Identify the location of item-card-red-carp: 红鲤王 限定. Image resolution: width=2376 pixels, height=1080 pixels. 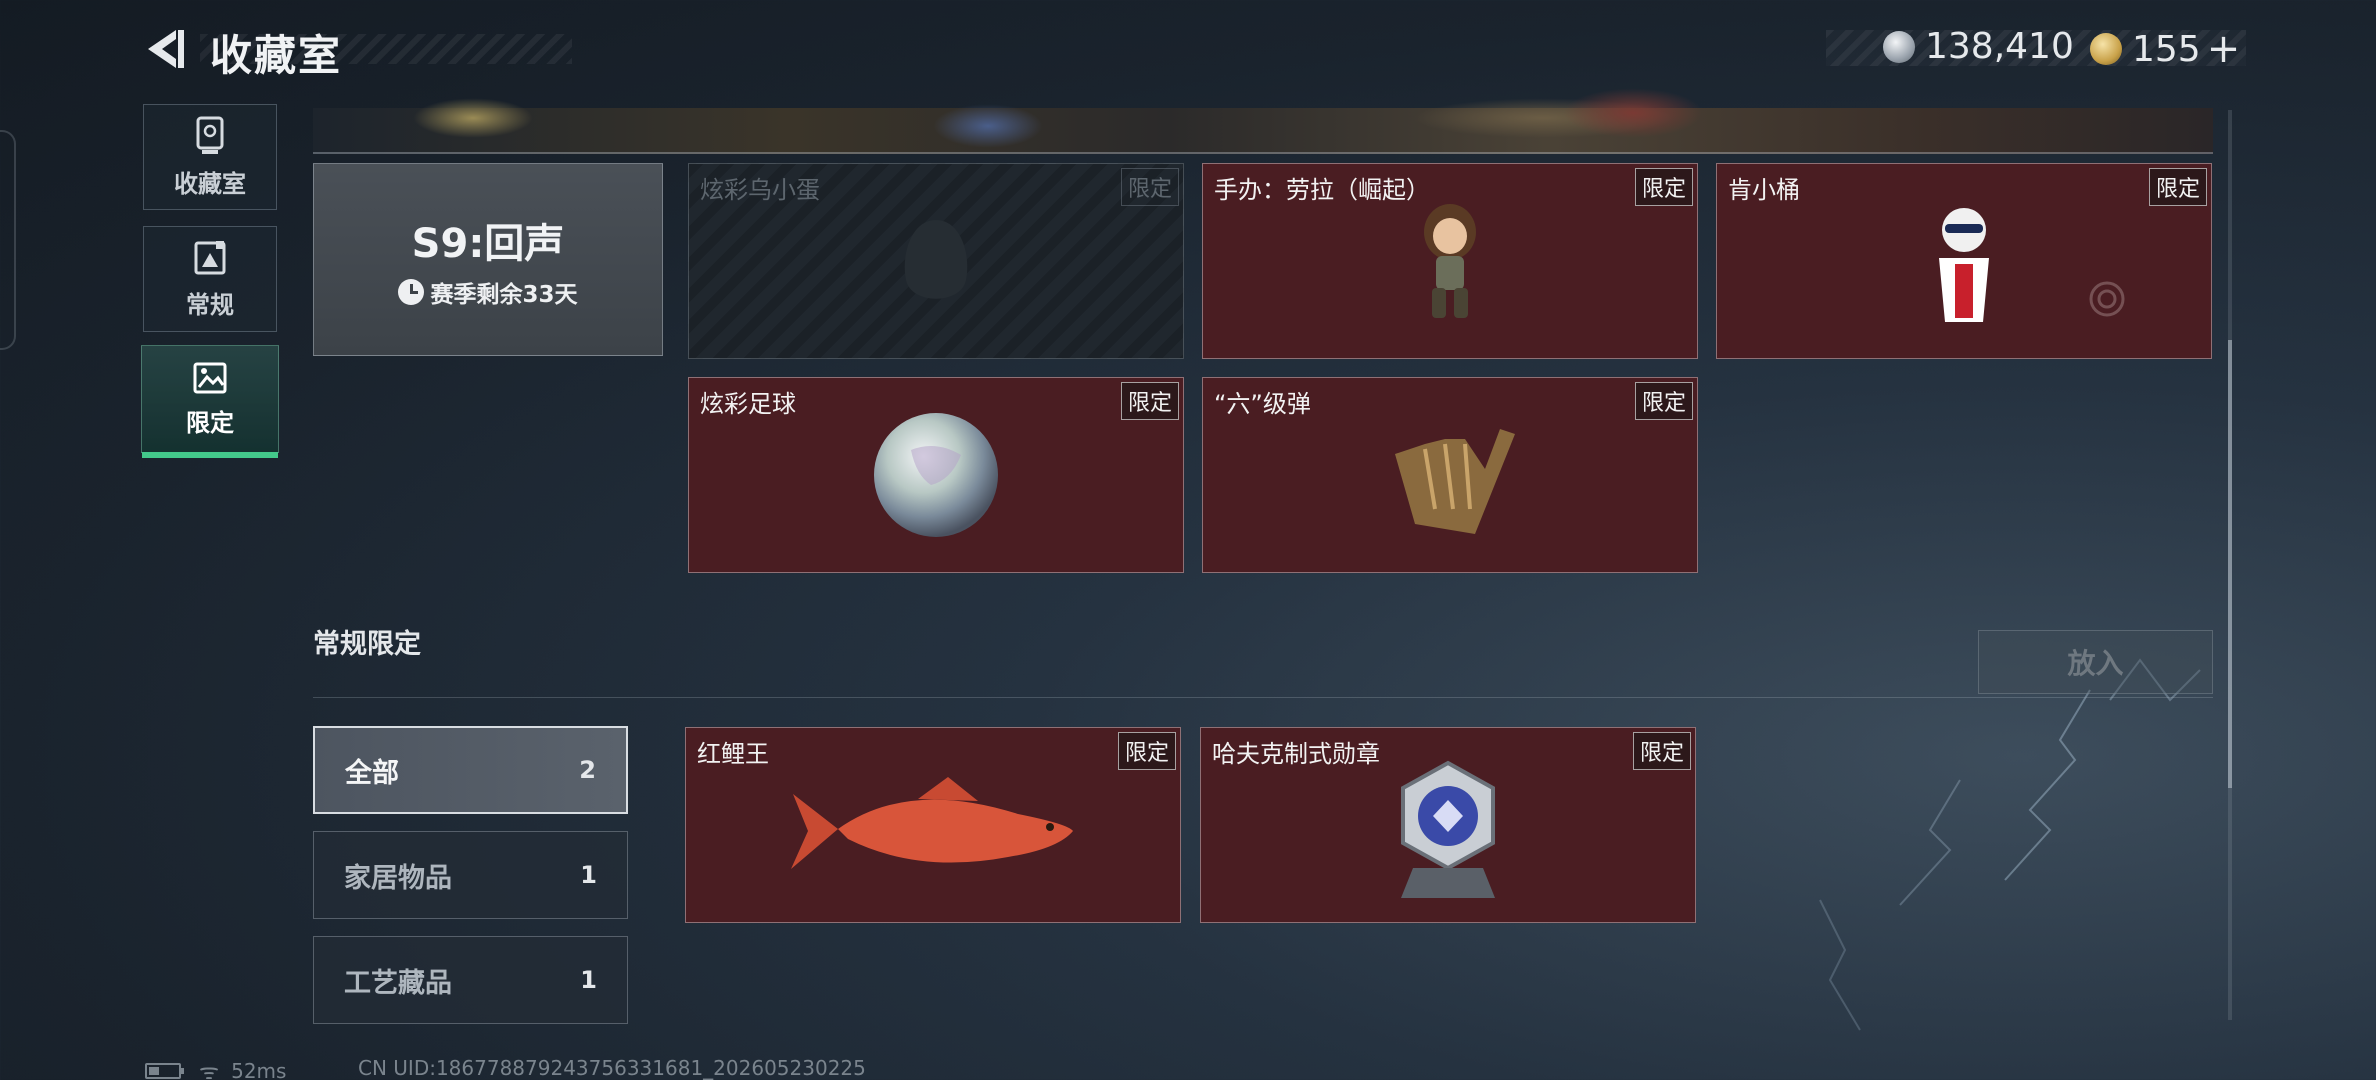
(933, 825).